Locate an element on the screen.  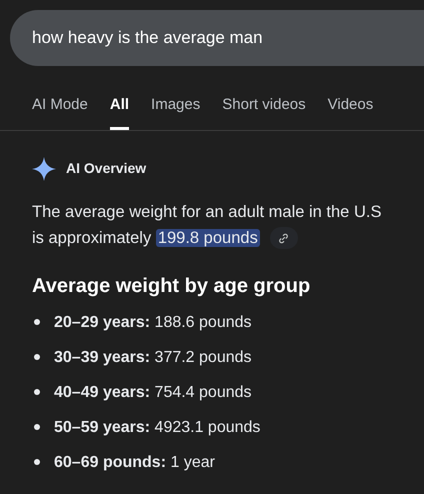
overview-title: AI Overview is located at coordinates (106, 168).